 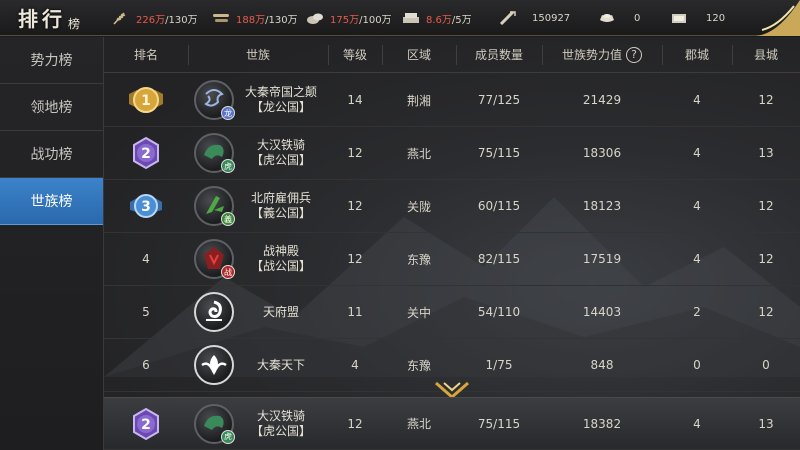 What do you see at coordinates (551, 18) in the screenshot?
I see `command-value: 150927` at bounding box center [551, 18].